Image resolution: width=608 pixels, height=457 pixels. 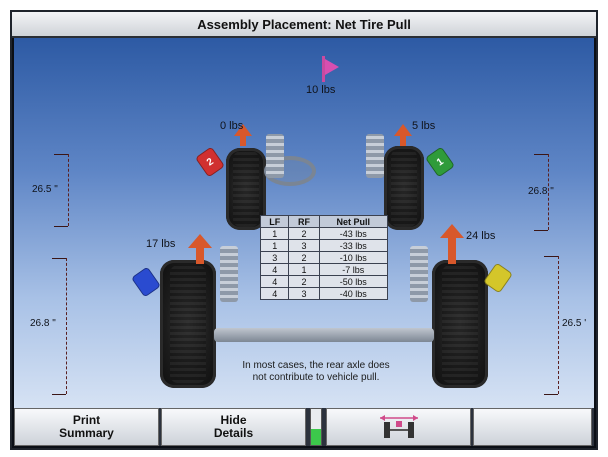 I want to click on table-row: 4 1 -7 lbs, so click(x=324, y=269).